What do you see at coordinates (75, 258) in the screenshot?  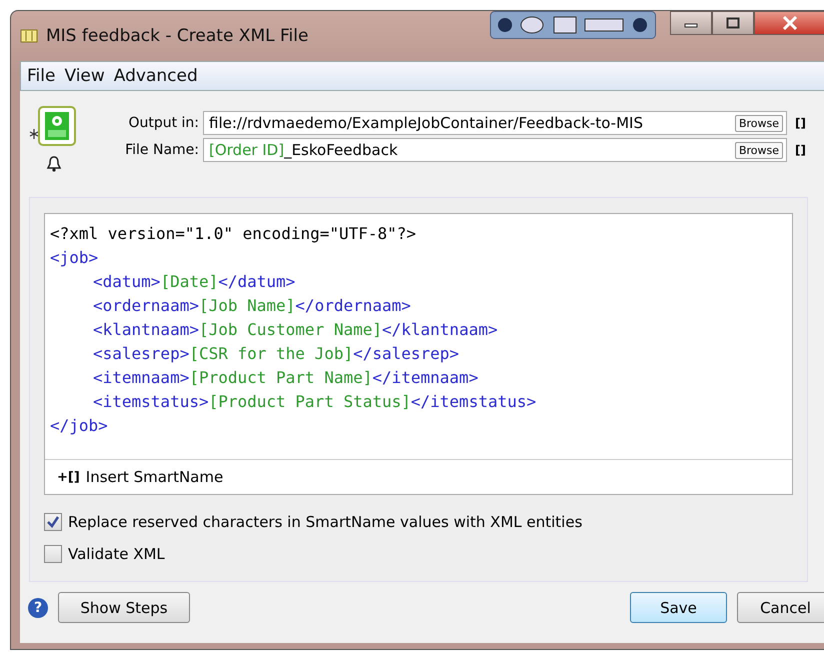 I see `code-line: <job>` at bounding box center [75, 258].